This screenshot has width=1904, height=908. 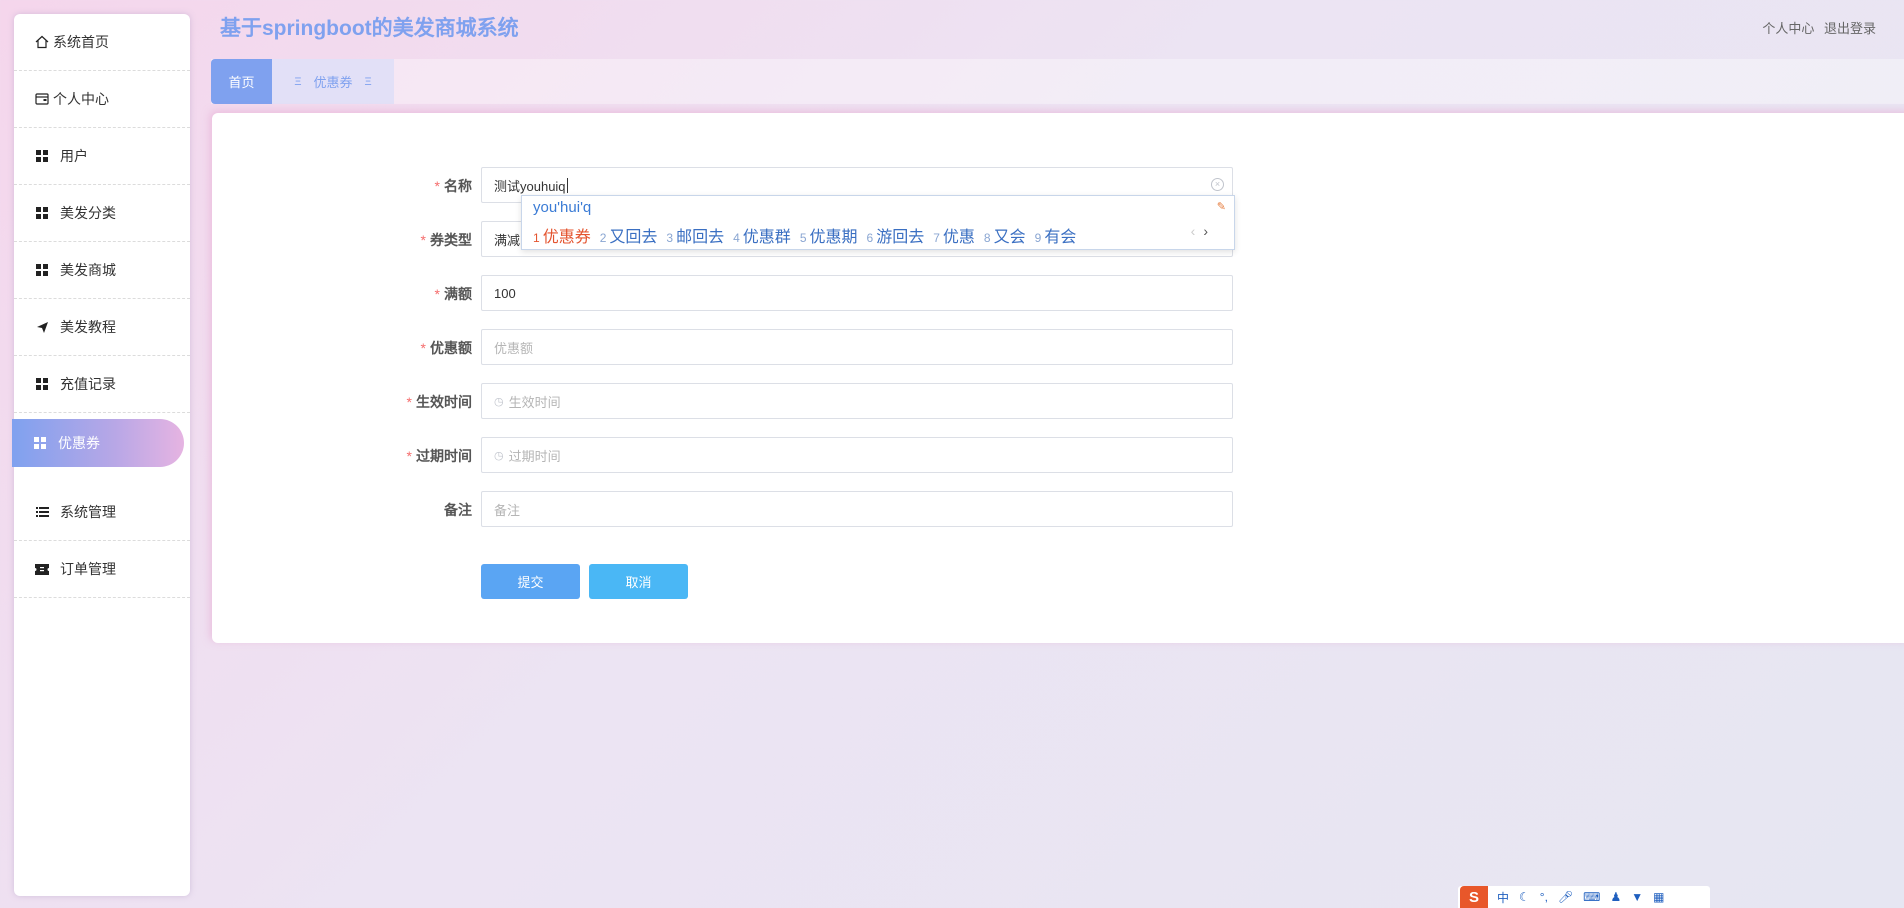 I want to click on sidebar-item-hair-shop: 美发商城, so click(x=102, y=270).